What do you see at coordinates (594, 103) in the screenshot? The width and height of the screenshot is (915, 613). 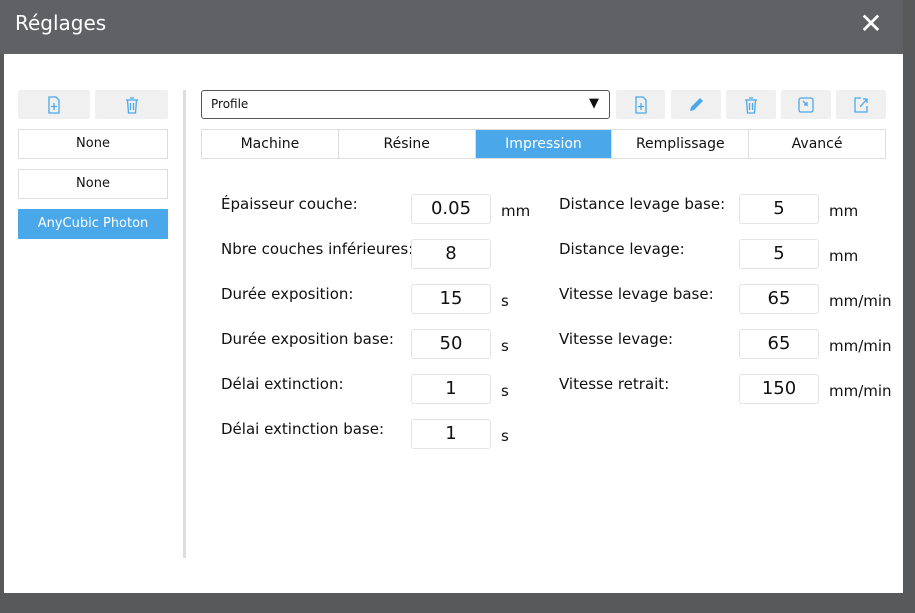 I see `dropdown-arrow-icon: ▼` at bounding box center [594, 103].